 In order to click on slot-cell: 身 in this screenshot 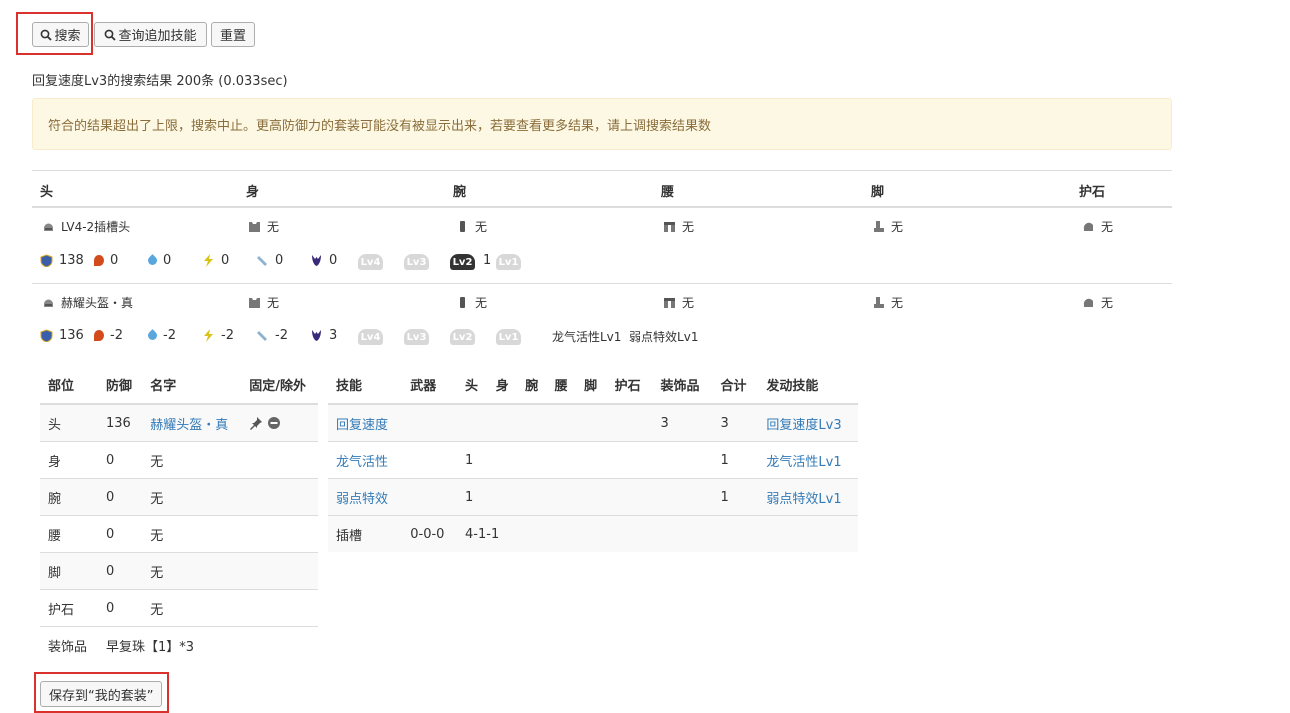, I will do `click(69, 460)`.